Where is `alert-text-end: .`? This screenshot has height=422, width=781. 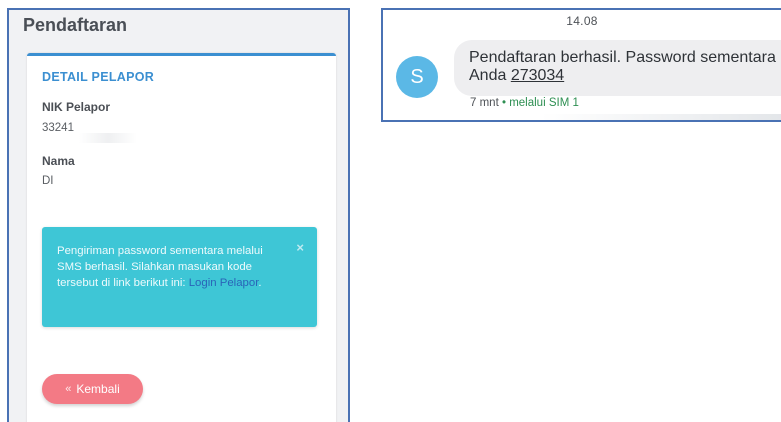
alert-text-end: . is located at coordinates (260, 283).